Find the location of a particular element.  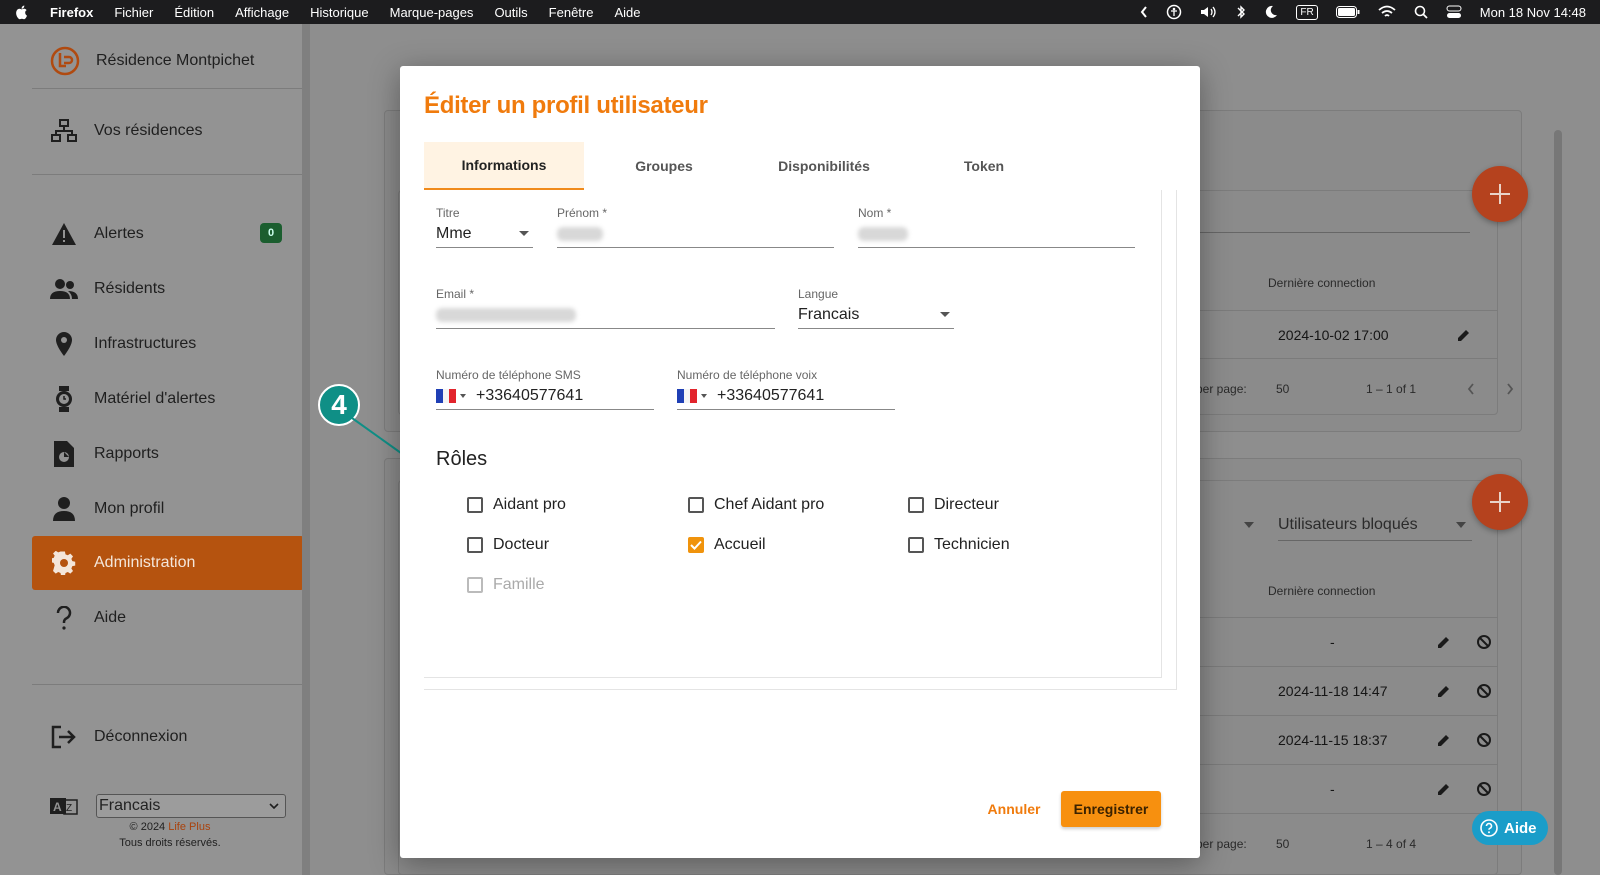

role-chef-aidant-pro: Chef Aidant pro is located at coordinates (756, 505).